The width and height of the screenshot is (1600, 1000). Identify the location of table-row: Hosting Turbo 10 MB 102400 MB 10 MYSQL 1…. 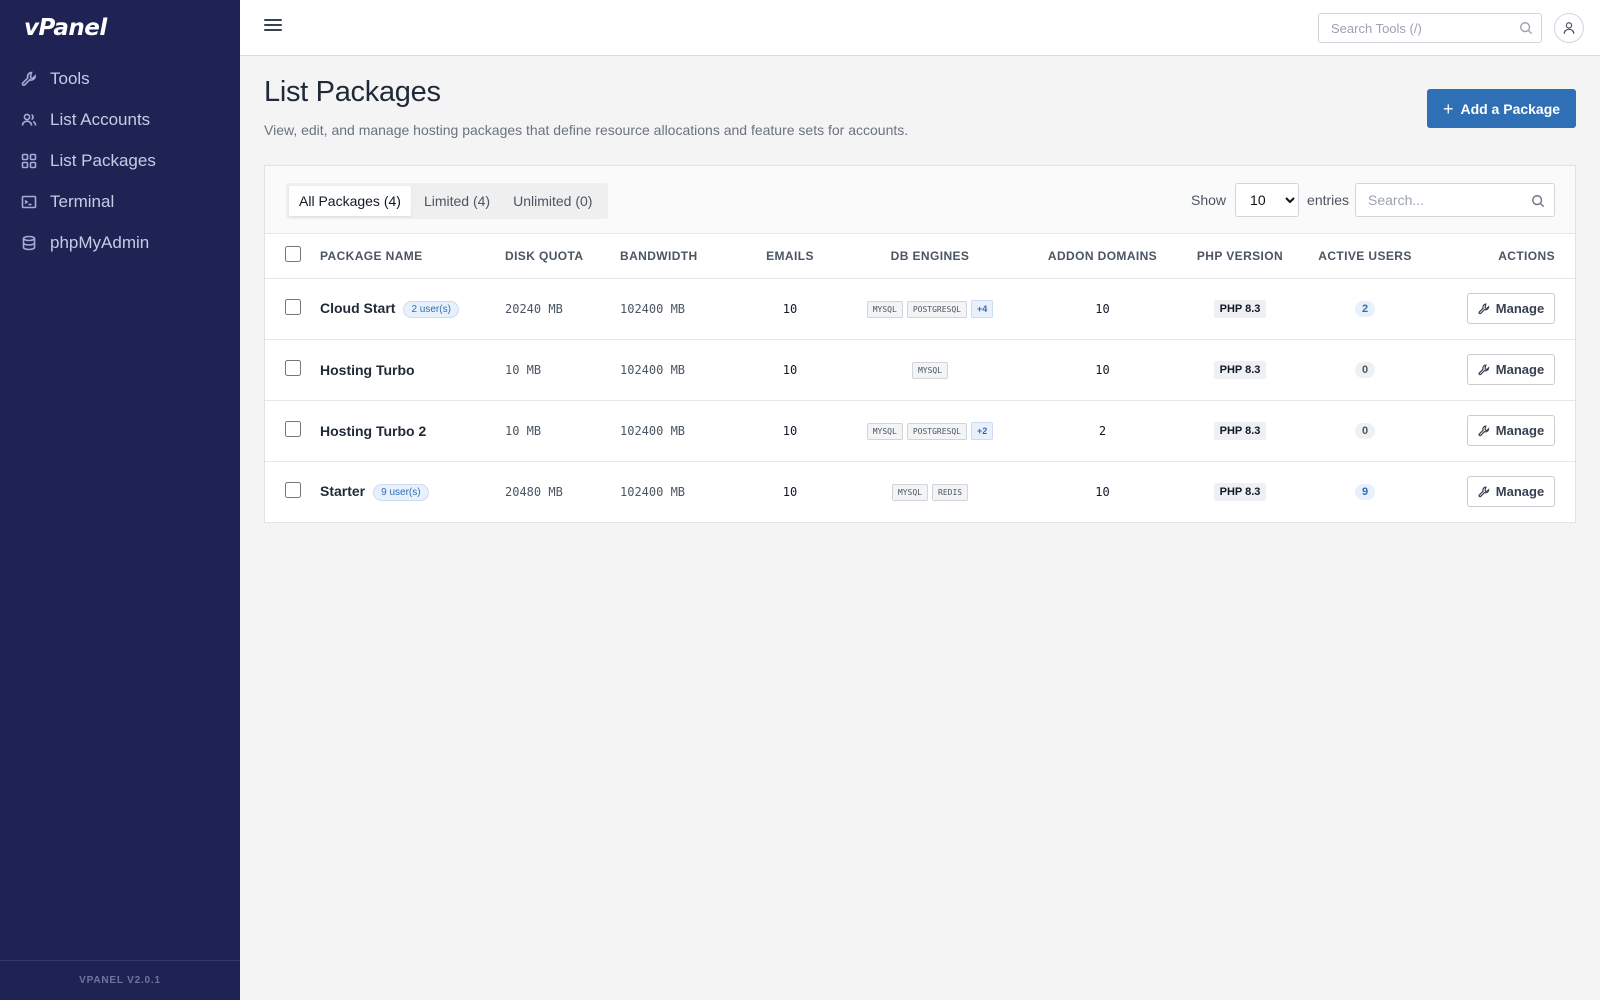
(920, 370).